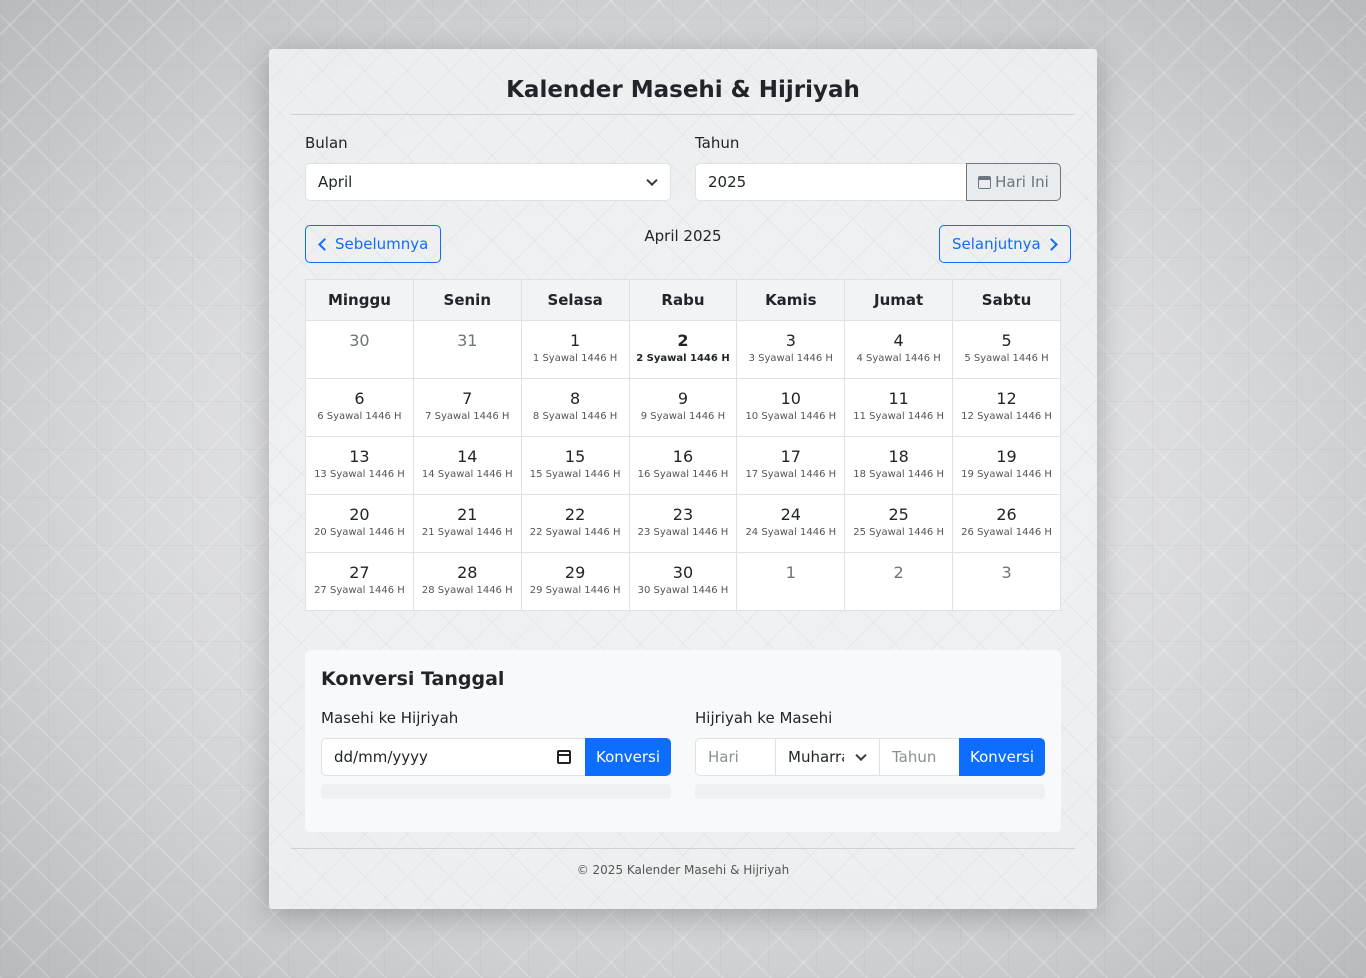 This screenshot has height=978, width=1366. I want to click on month-select-value: April, so click(335, 182).